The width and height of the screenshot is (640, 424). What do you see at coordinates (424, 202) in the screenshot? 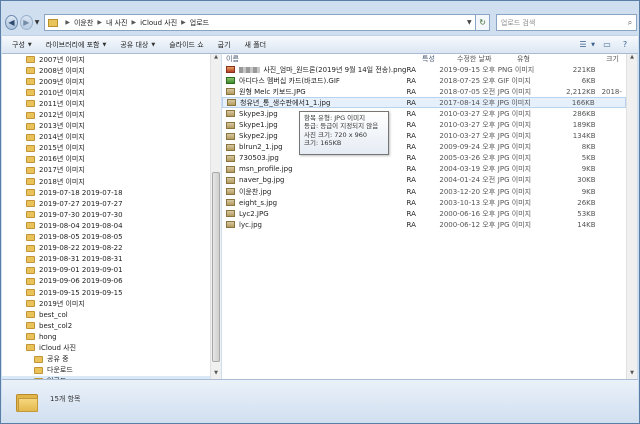
I see `file-row: eight_s.jpg RA 2003-10-13 오후... JPG 이미지 26KB` at bounding box center [424, 202].